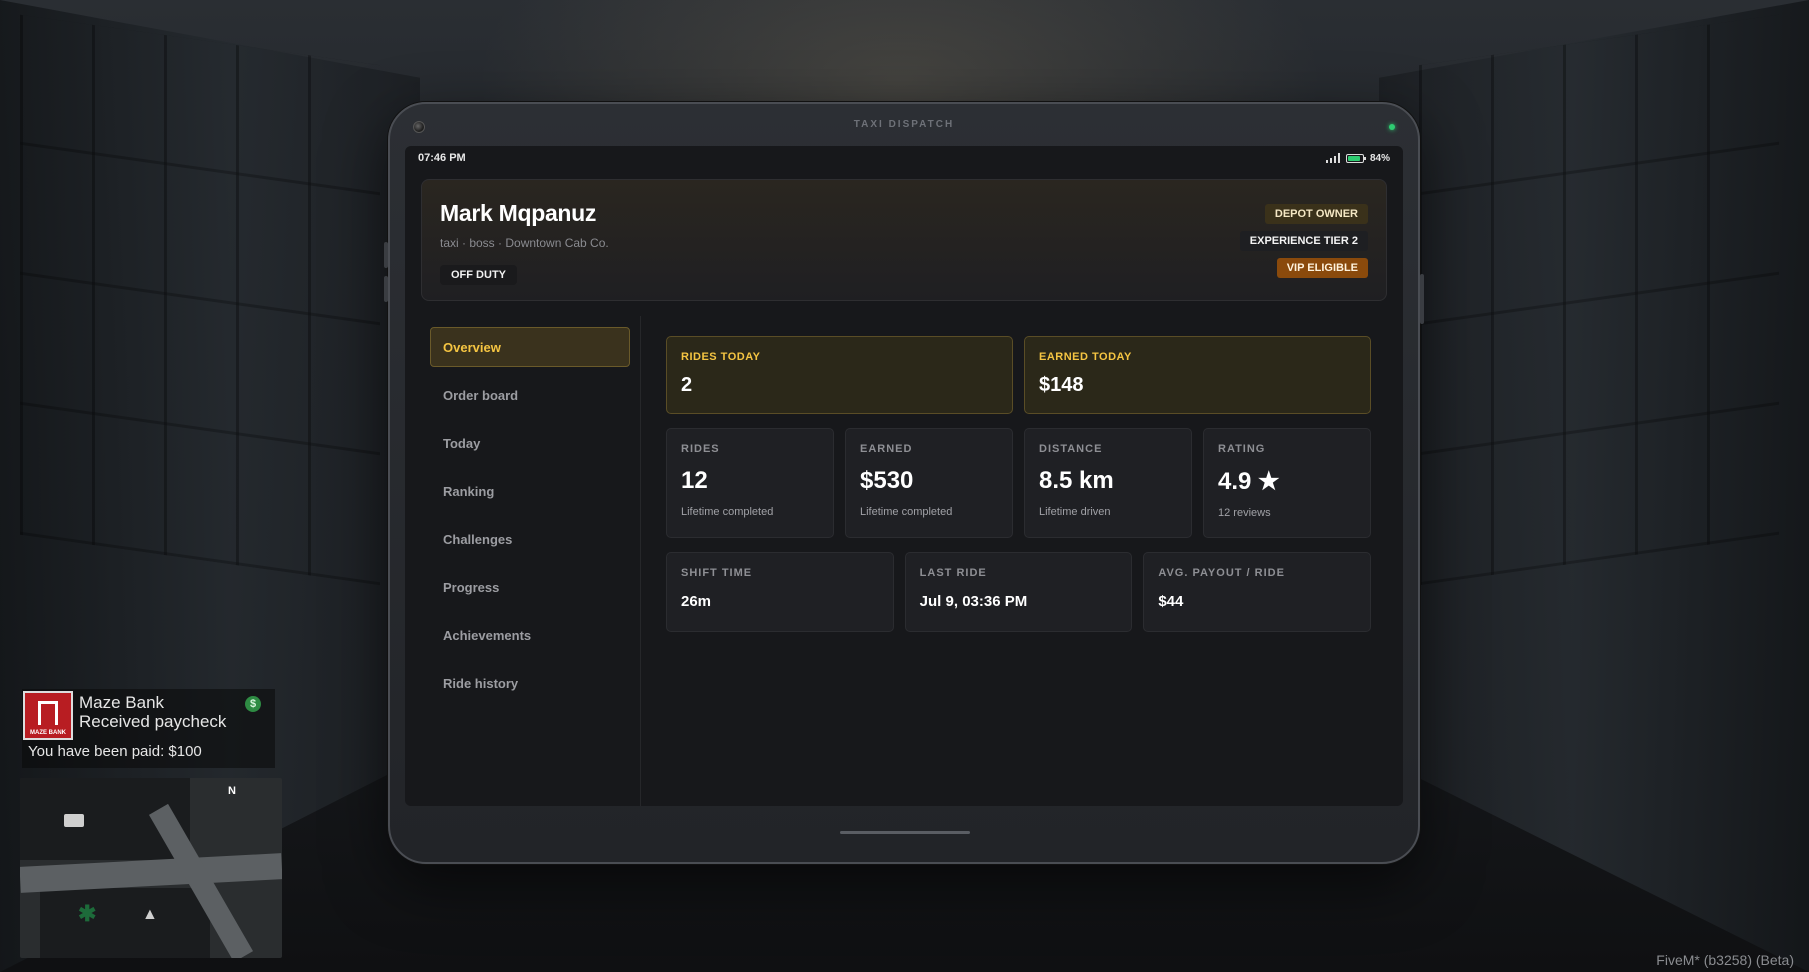  Describe the element at coordinates (1221, 573) in the screenshot. I see `stat-label: AVG. PAYOUT / RIDE` at that location.